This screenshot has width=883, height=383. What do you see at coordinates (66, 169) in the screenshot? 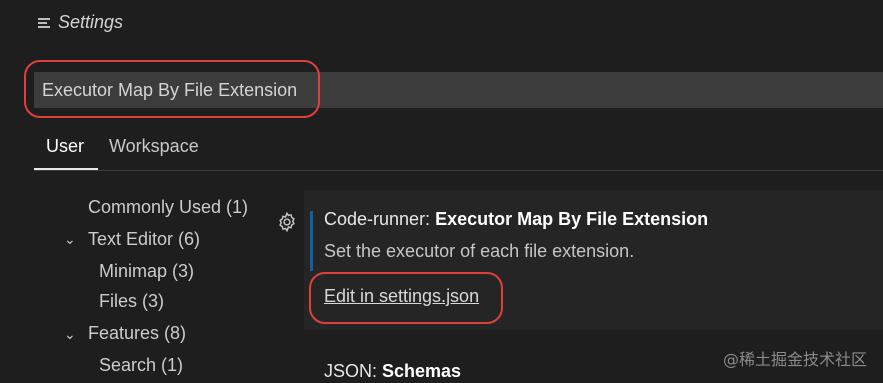
I see `active-tab-indicator` at bounding box center [66, 169].